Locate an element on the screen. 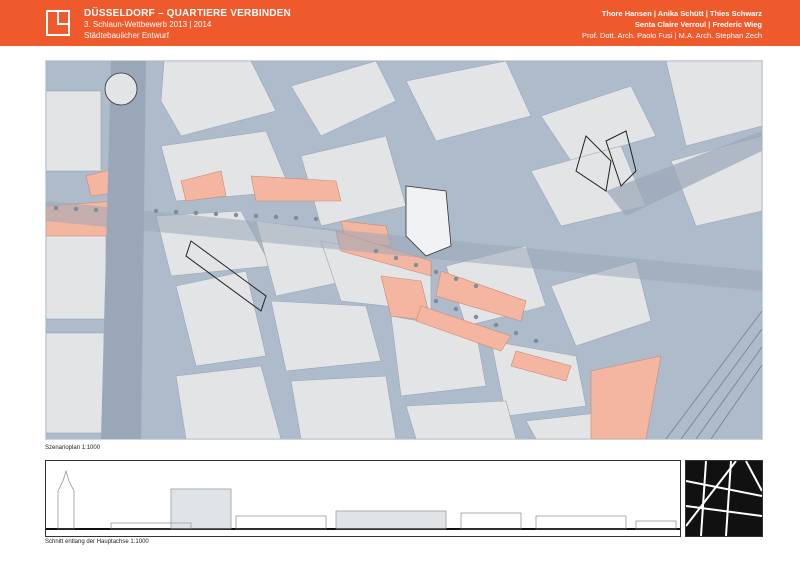  authors-line-2: Senta Claire Verroul | Frederic Wieg is located at coordinates (698, 24).